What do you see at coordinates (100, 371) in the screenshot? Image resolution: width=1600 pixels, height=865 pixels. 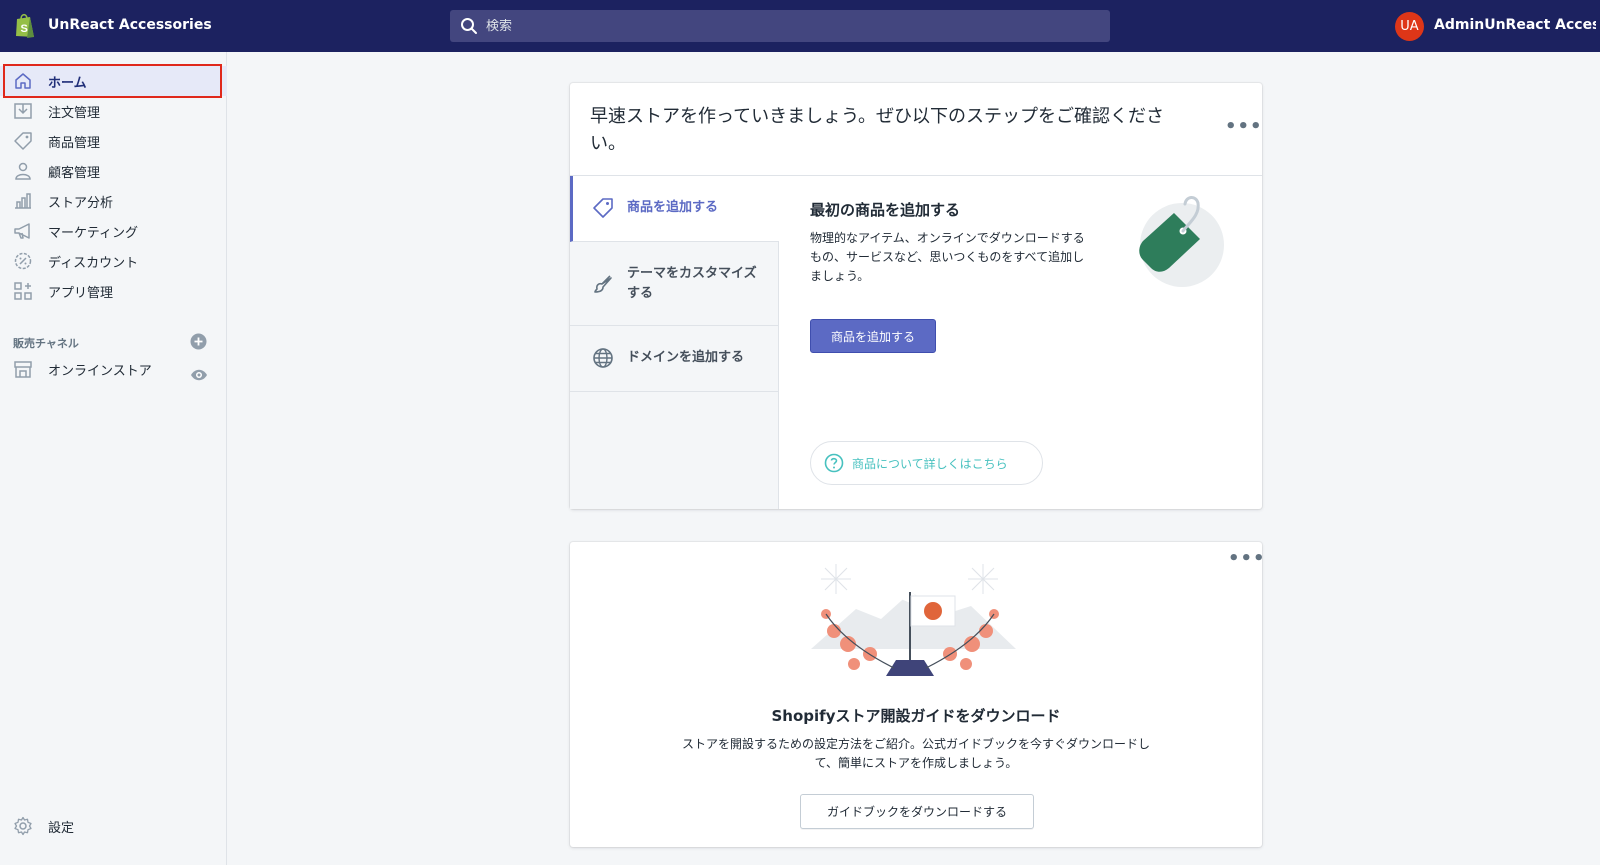 I see `sidebar-item-label: オンラインストア` at bounding box center [100, 371].